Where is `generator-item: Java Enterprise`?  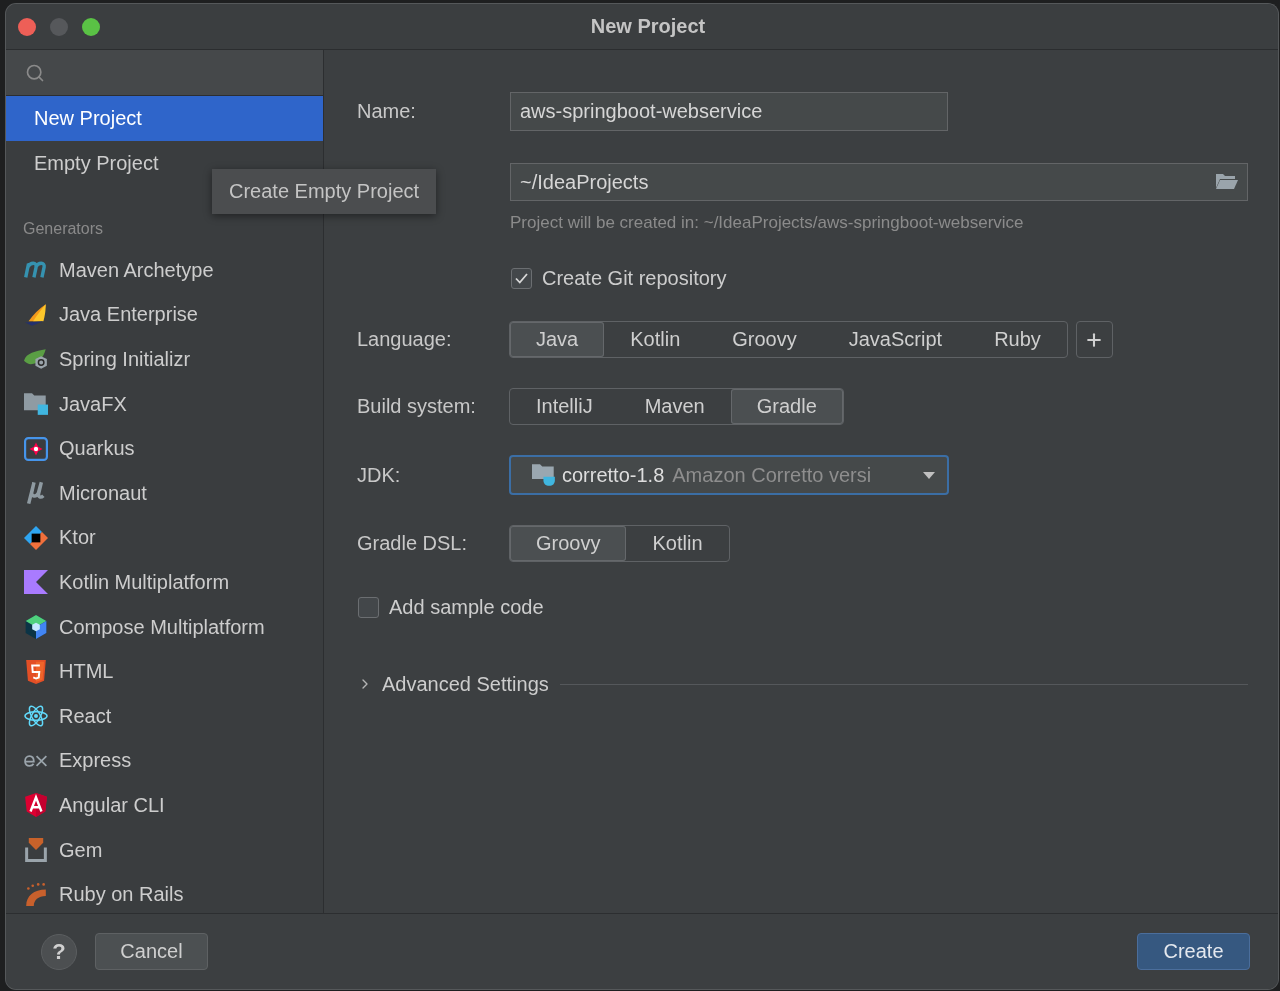 generator-item: Java Enterprise is located at coordinates (164, 315).